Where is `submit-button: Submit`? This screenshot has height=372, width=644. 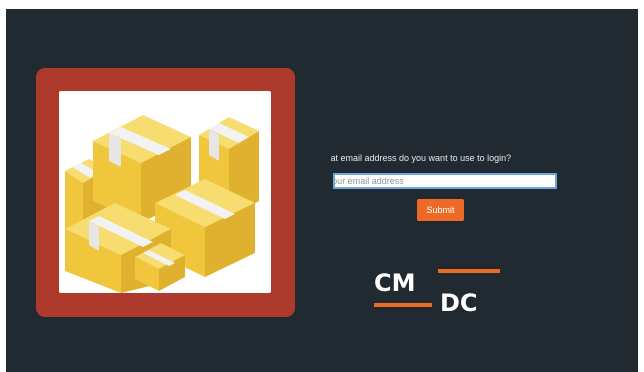 submit-button: Submit is located at coordinates (440, 210).